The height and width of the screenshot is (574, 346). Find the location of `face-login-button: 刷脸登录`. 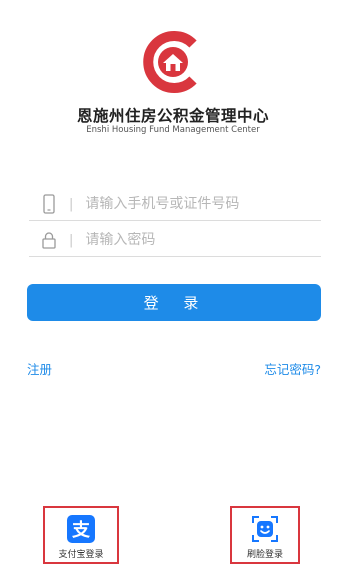

face-login-button: 刷脸登录 is located at coordinates (265, 535).